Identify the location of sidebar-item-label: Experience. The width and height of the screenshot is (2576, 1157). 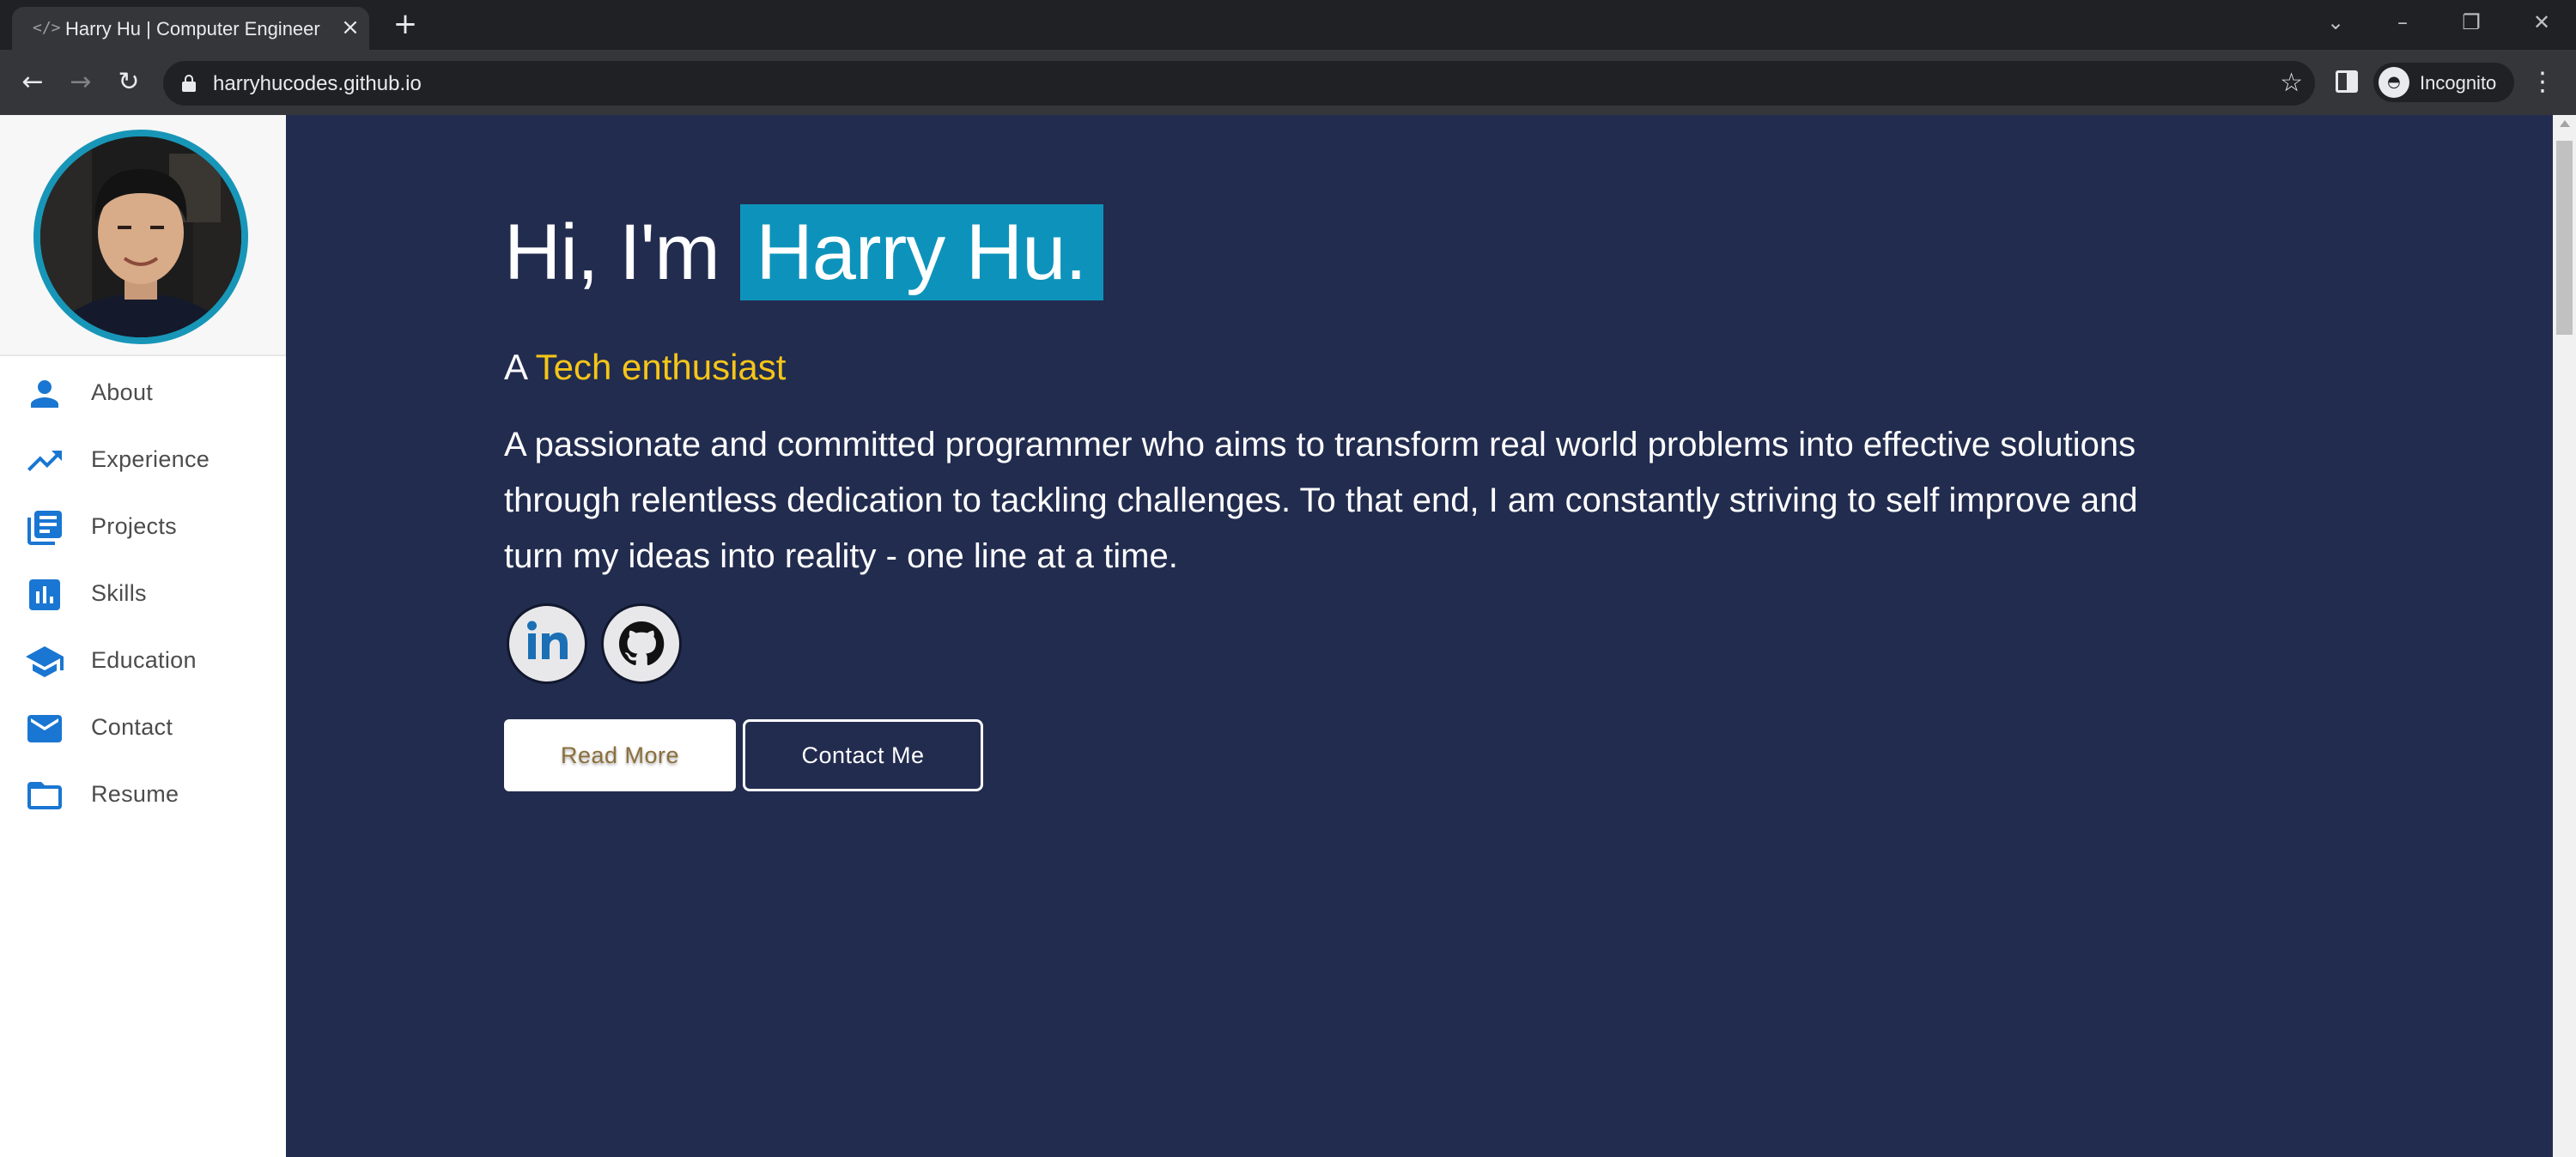
(150, 459).